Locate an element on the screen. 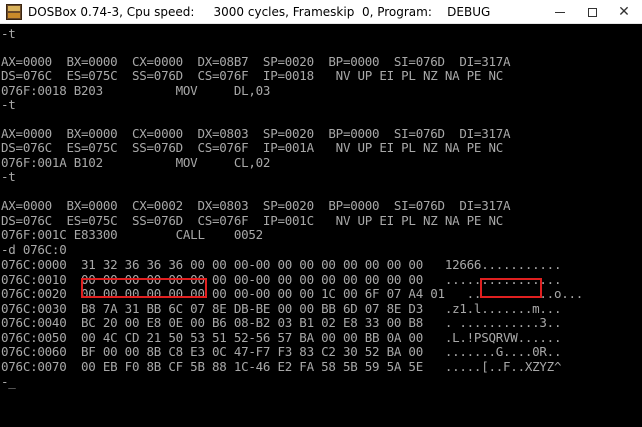 Image resolution: width=642 pixels, height=427 pixels. highlight-ascii-text is located at coordinates (511, 288).